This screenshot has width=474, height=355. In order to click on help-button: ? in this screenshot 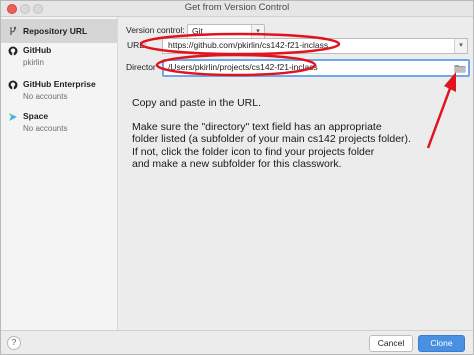, I will do `click(14, 343)`.